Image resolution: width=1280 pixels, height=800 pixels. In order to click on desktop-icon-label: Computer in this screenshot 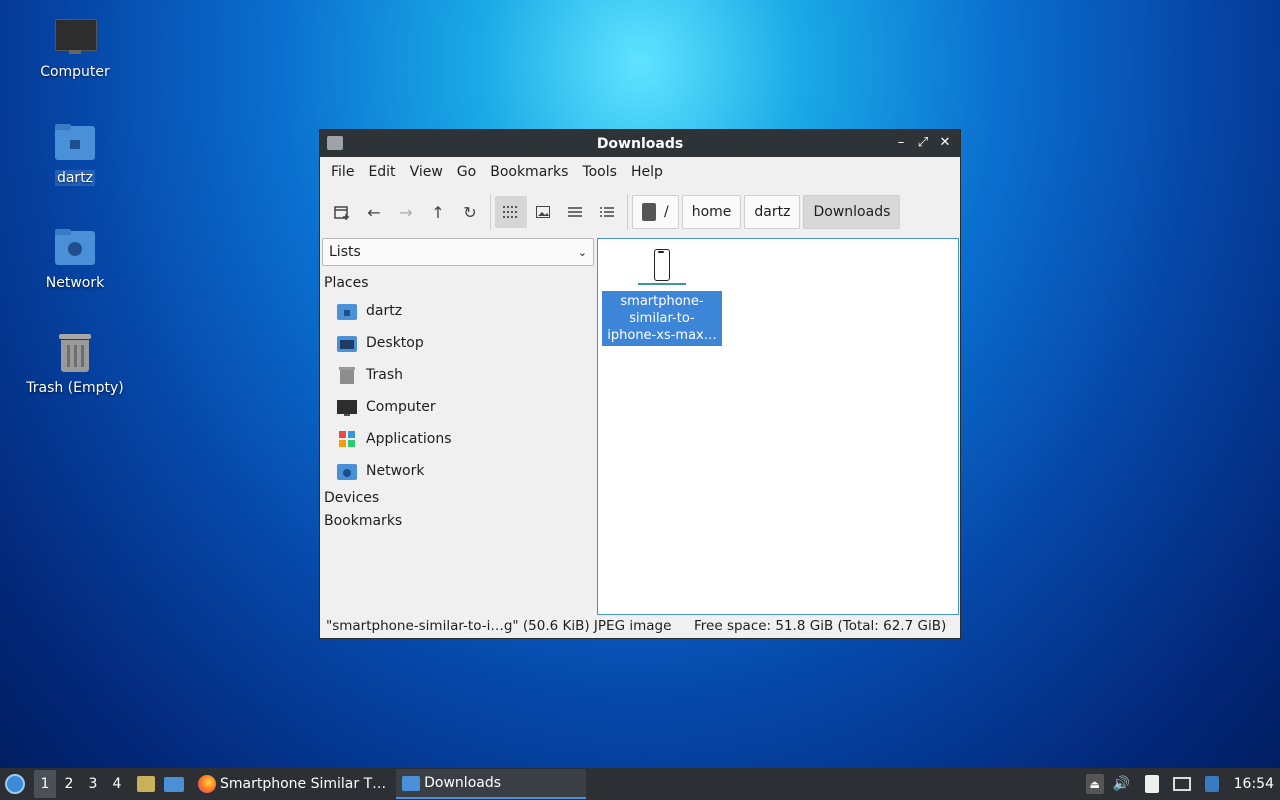, I will do `click(75, 72)`.